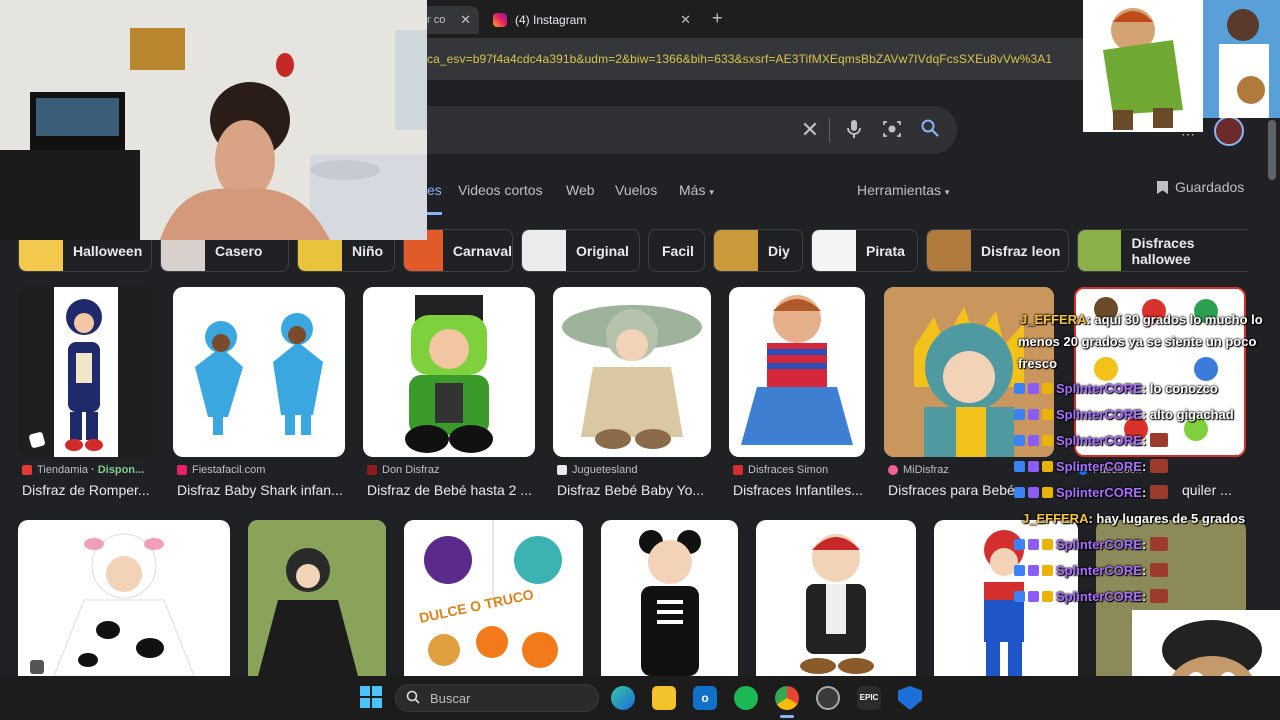 Image resolution: width=1280 pixels, height=720 pixels. Describe the element at coordinates (828, 698) in the screenshot. I see `app-icon` at that location.